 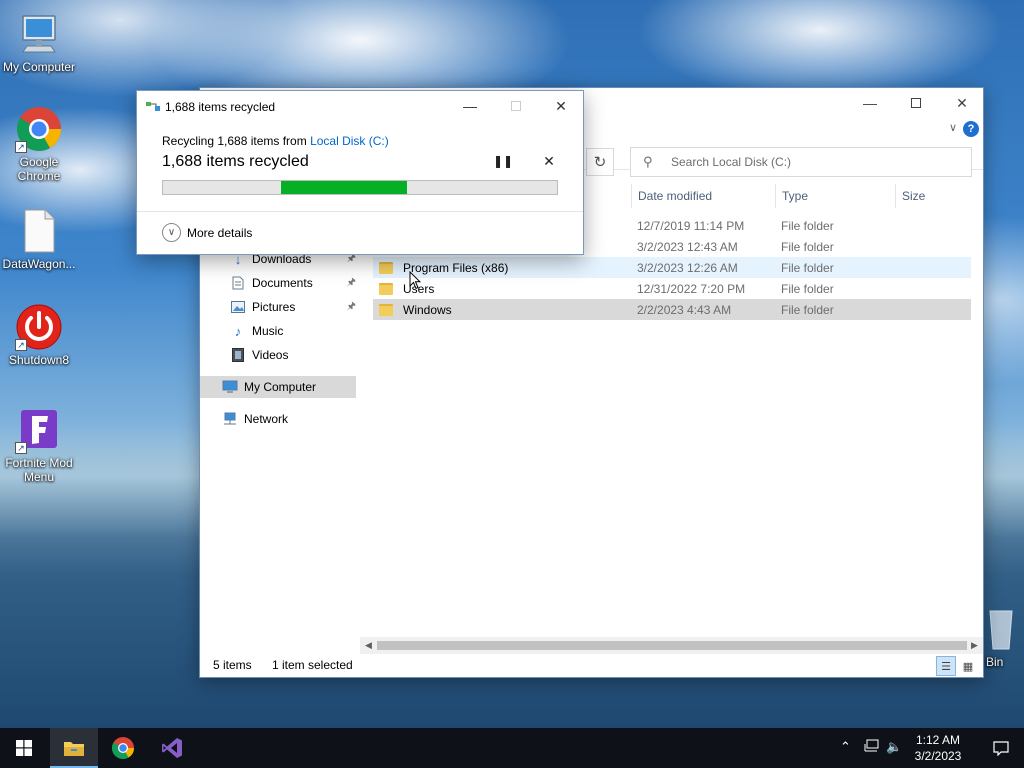 What do you see at coordinates (238, 355) in the screenshot?
I see `videos-icon` at bounding box center [238, 355].